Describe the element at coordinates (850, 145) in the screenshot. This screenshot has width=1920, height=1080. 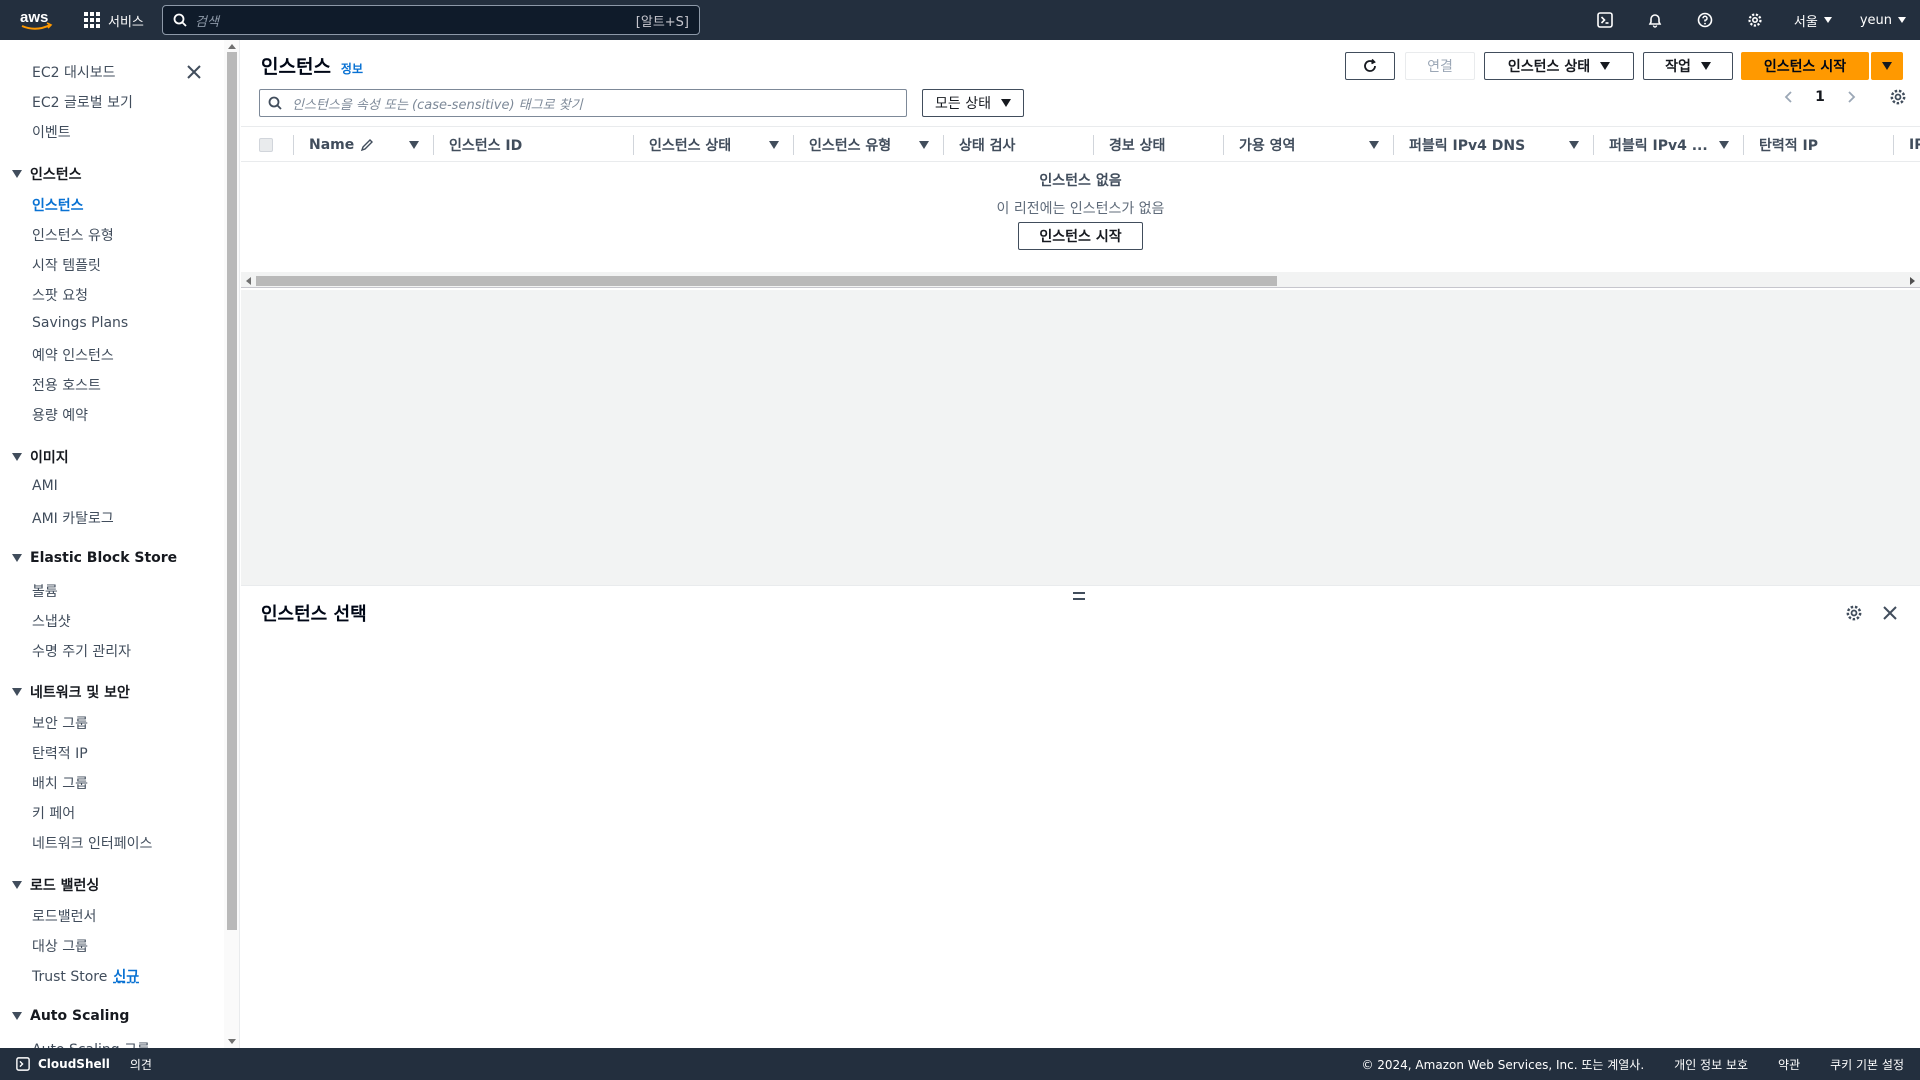
I see `column-instance-type: 인스턴스 유형` at that location.